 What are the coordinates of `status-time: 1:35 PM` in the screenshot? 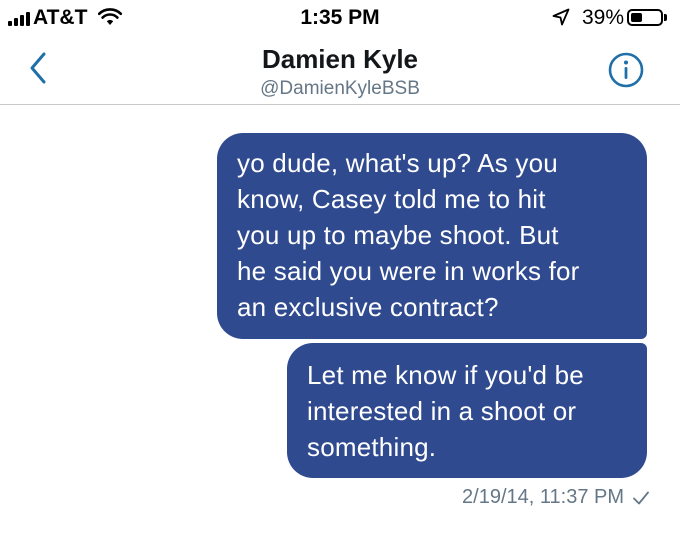 It's located at (340, 17).